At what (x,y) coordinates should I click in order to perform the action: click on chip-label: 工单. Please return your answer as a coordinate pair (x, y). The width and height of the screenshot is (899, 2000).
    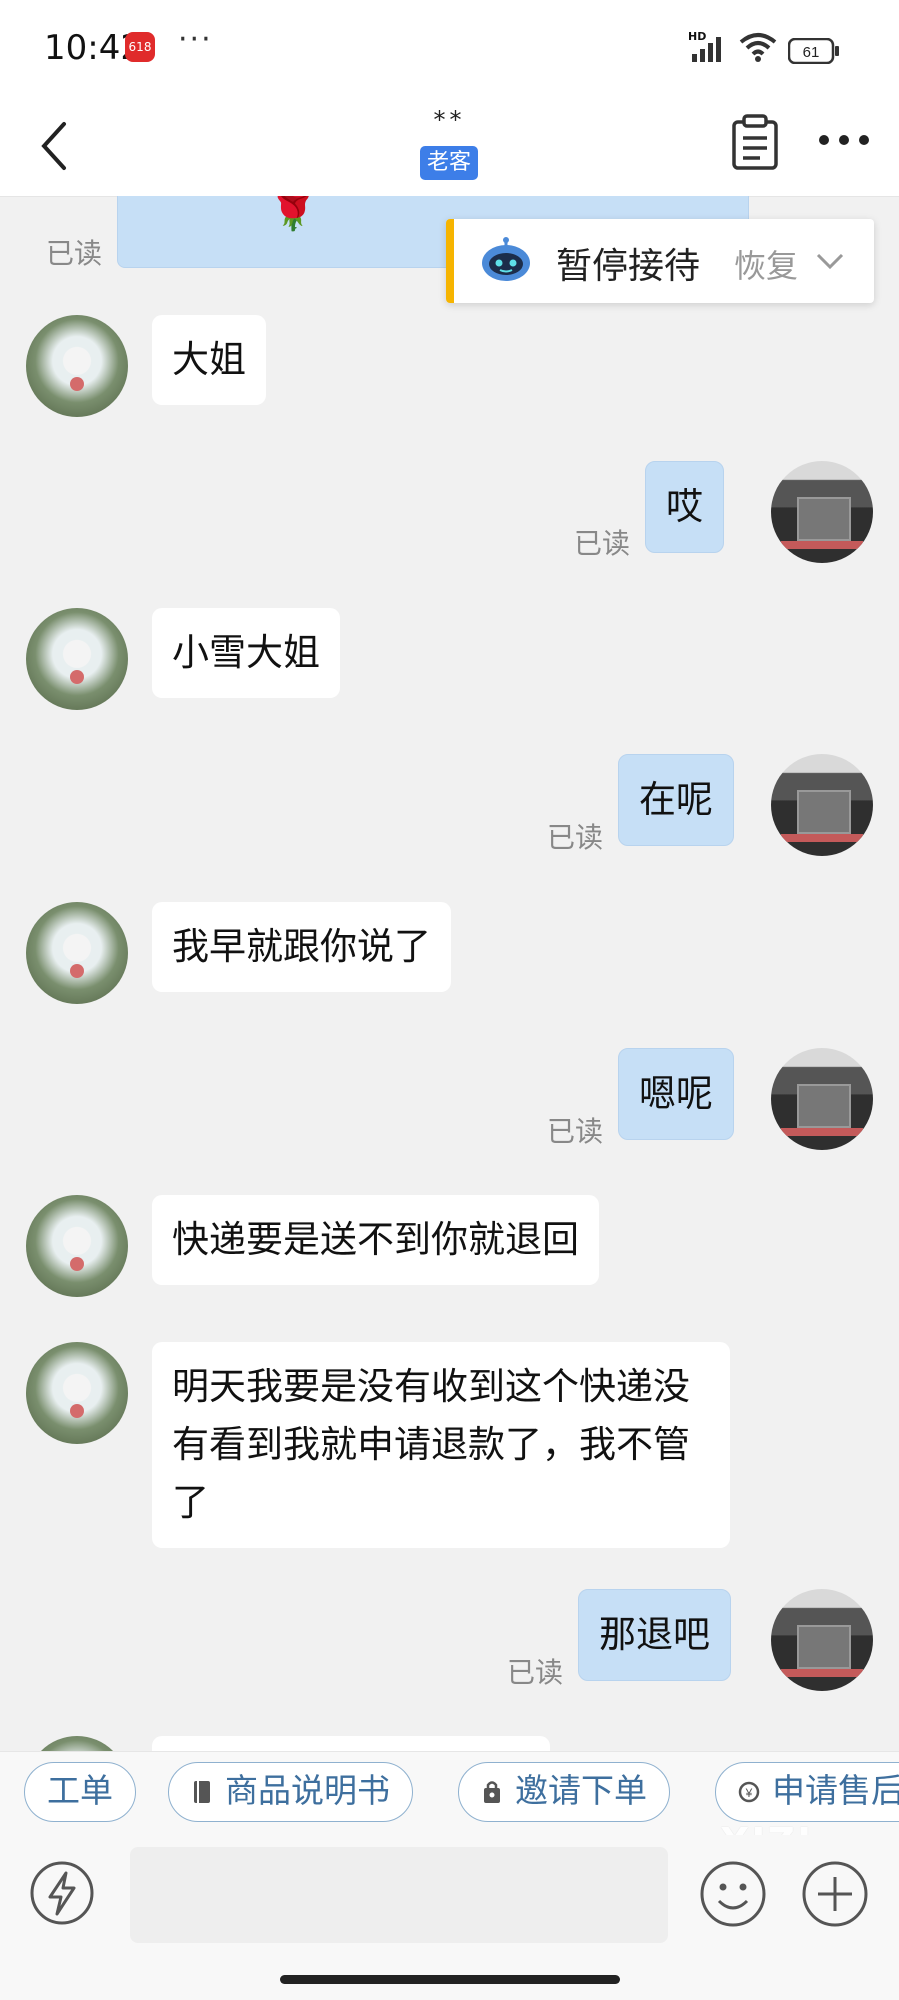
    Looking at the image, I should click on (80, 1790).